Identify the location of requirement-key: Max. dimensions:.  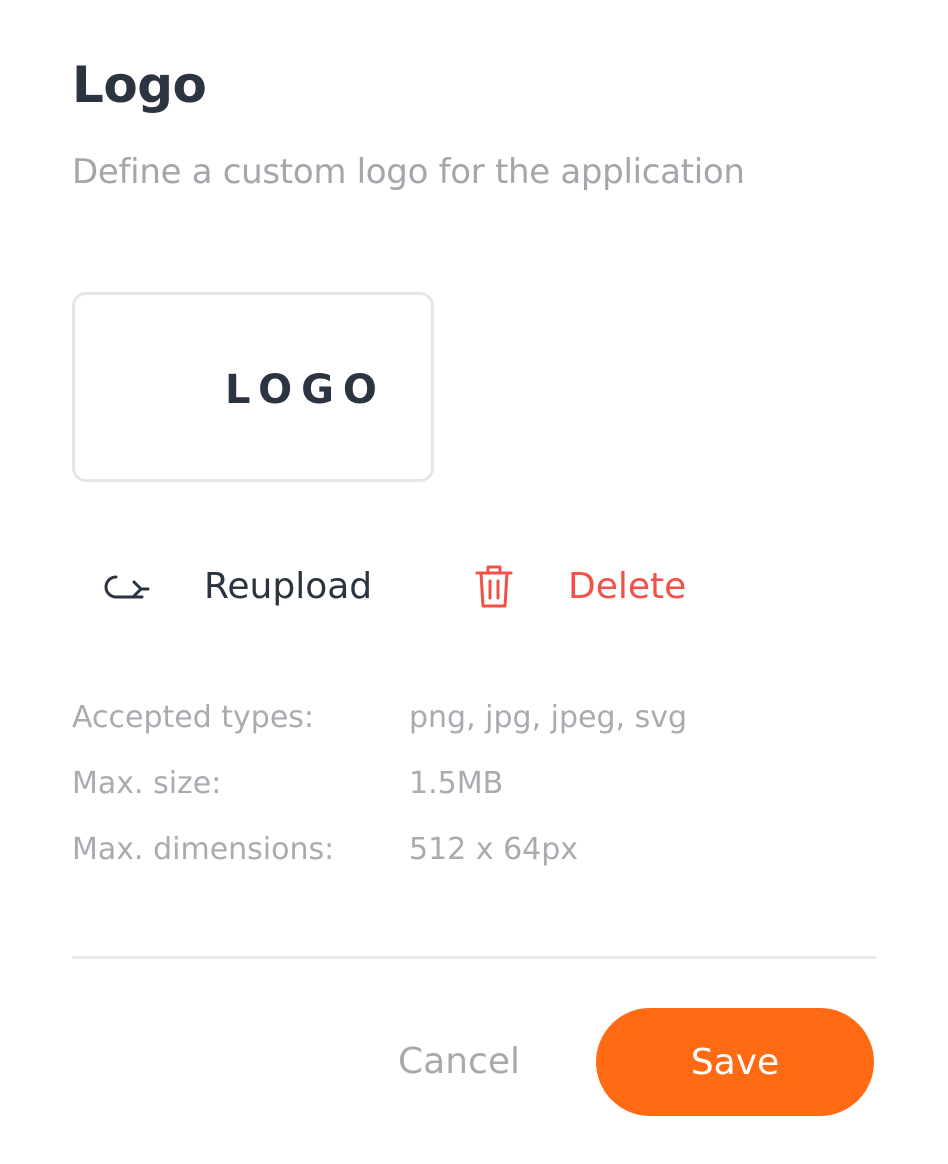
(203, 849).